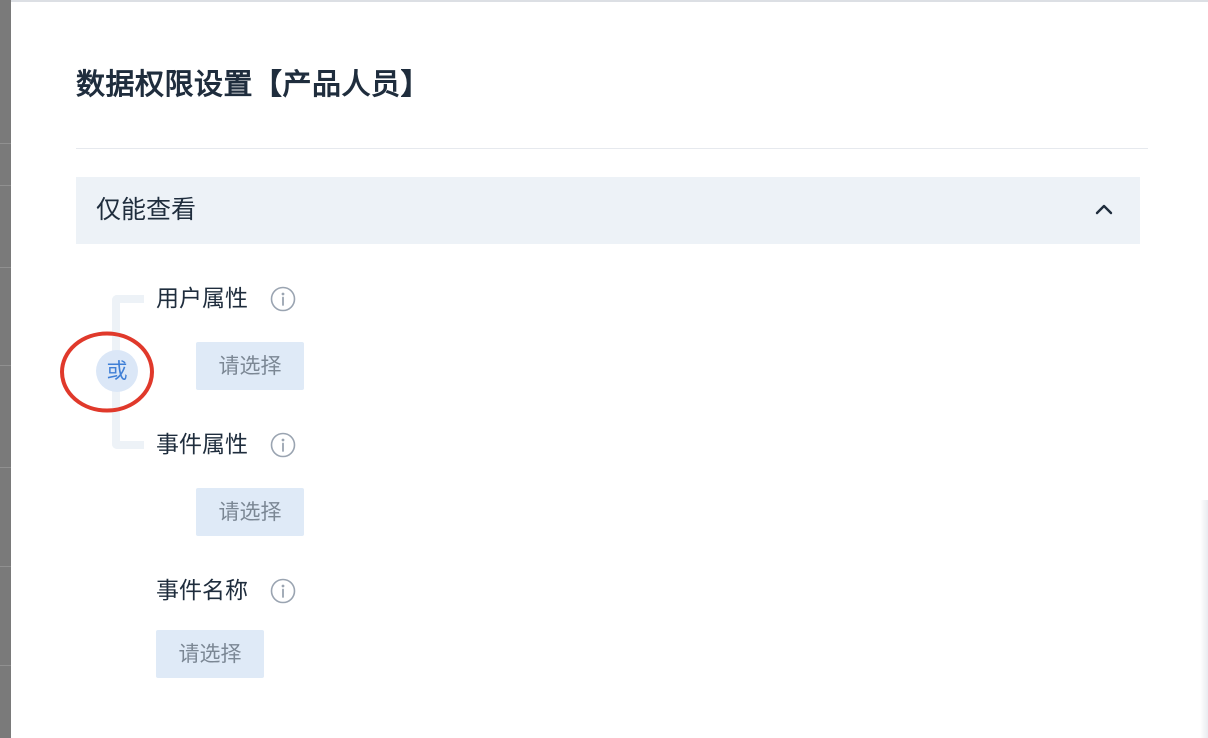  What do you see at coordinates (609, 1) in the screenshot?
I see `dialog-top-border` at bounding box center [609, 1].